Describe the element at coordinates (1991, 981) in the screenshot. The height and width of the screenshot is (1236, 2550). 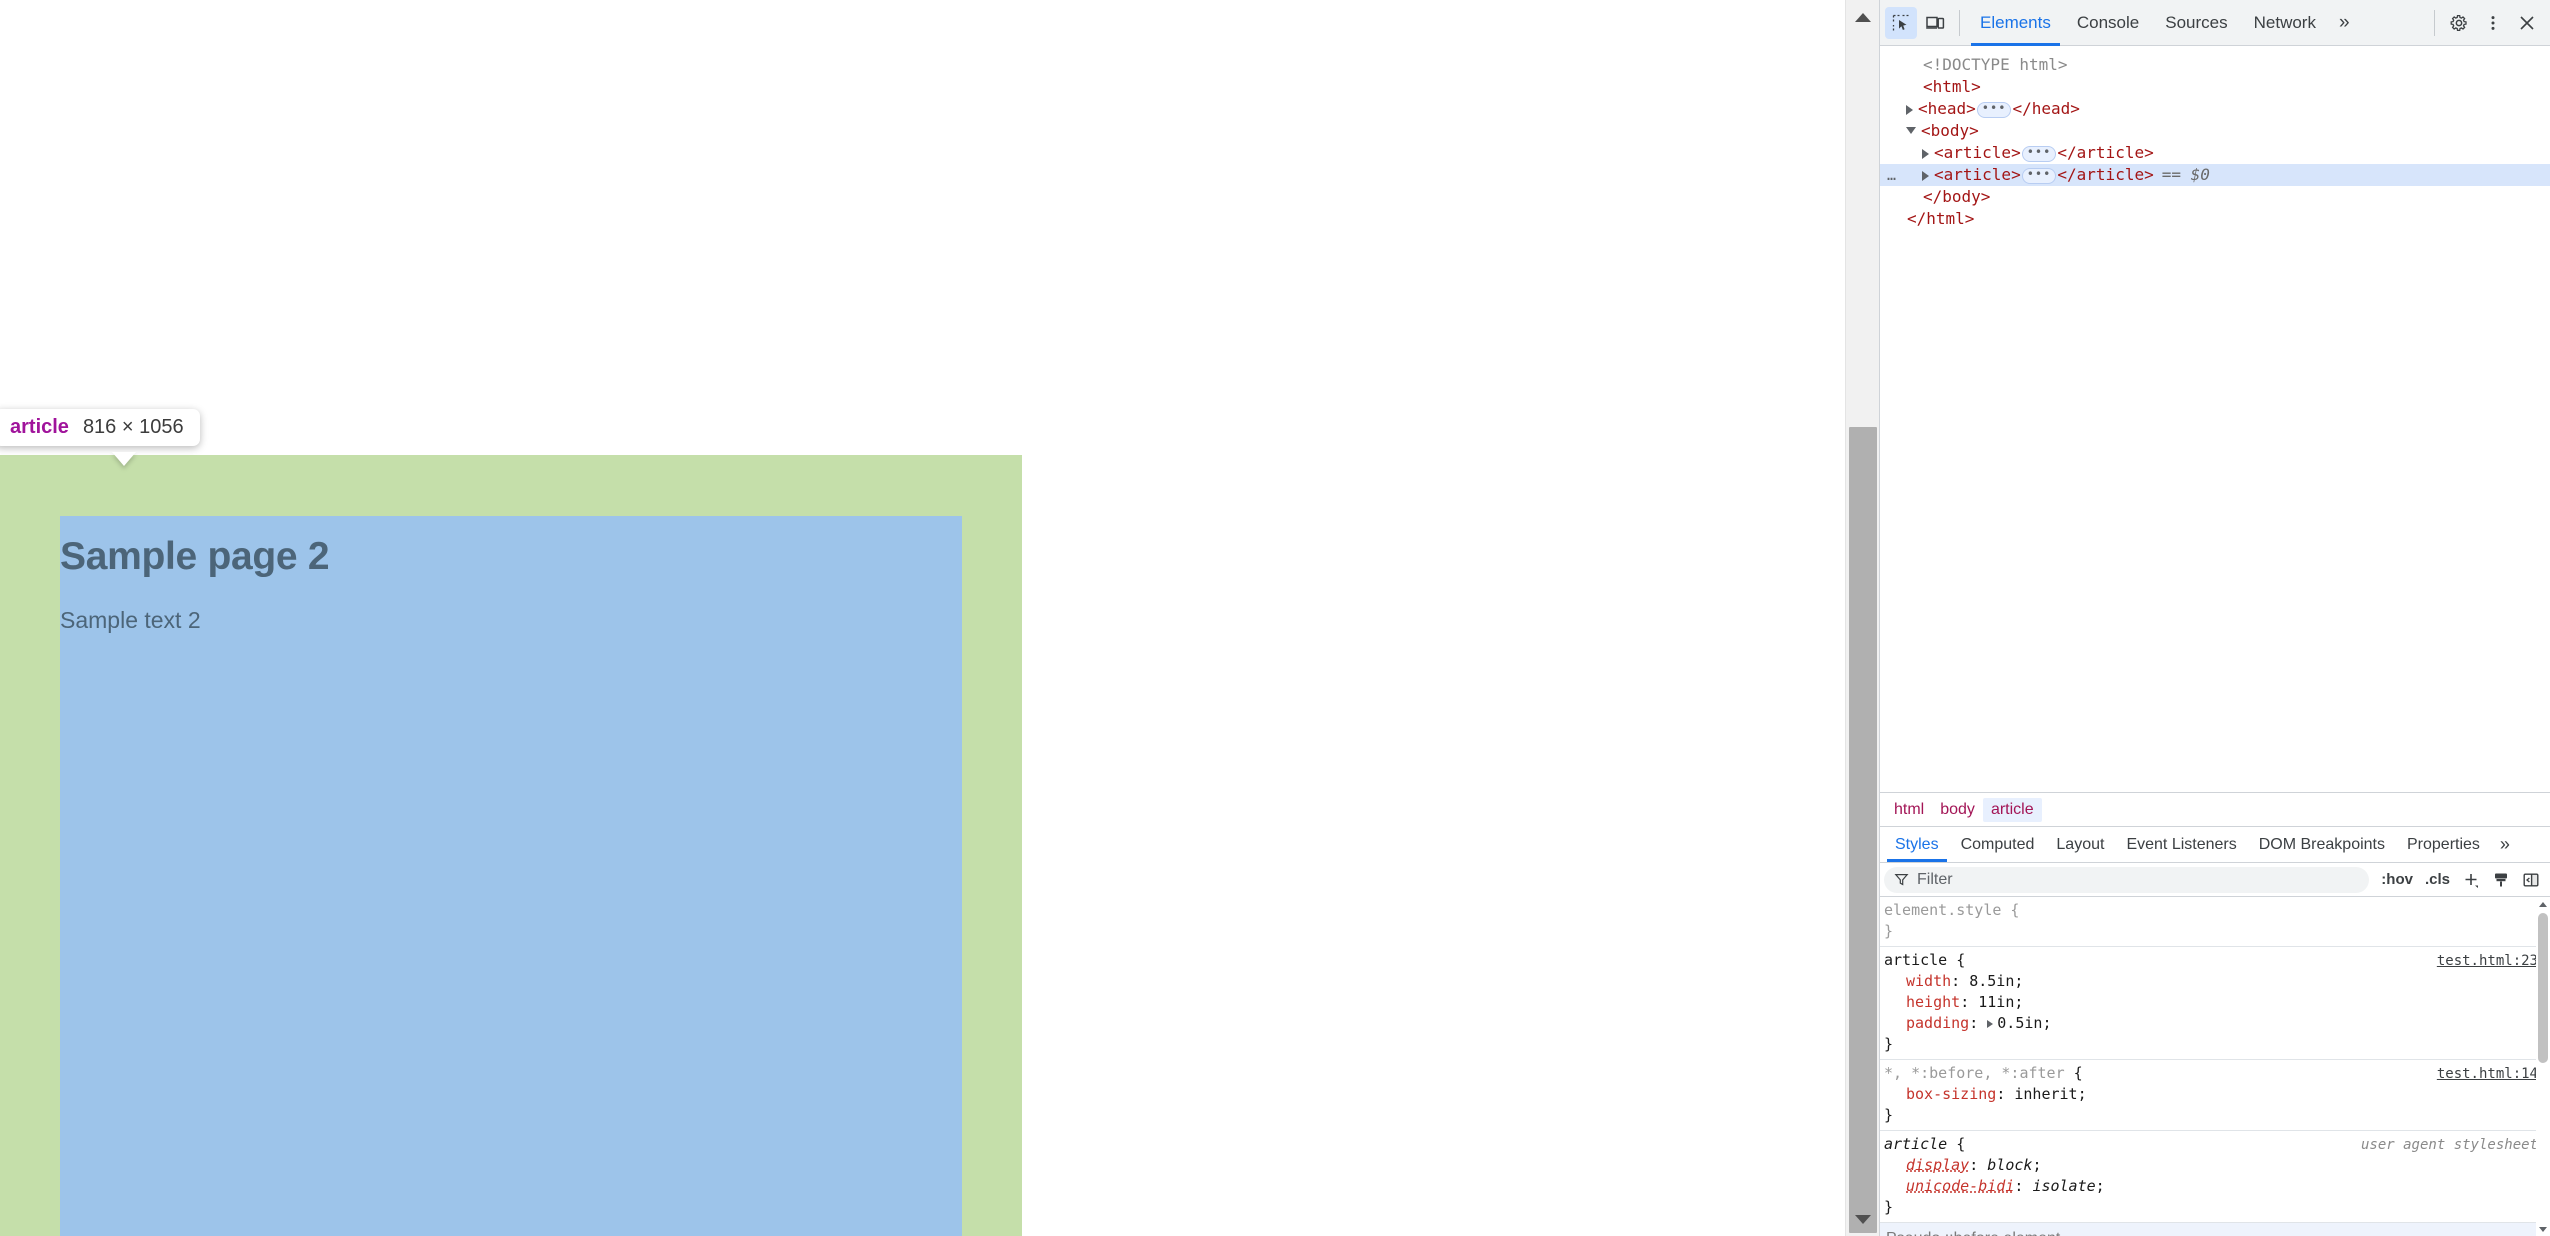
I see `declaration-value: 8.5in` at that location.